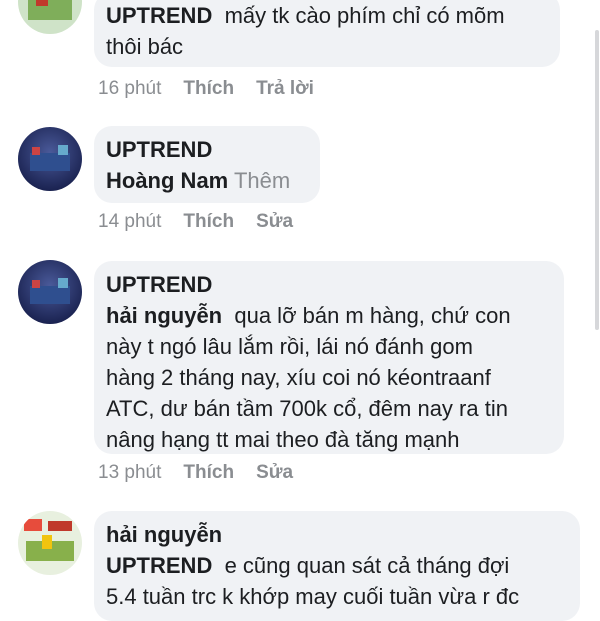 The height and width of the screenshot is (621, 600). I want to click on see-more-link: Thêm, so click(262, 180).